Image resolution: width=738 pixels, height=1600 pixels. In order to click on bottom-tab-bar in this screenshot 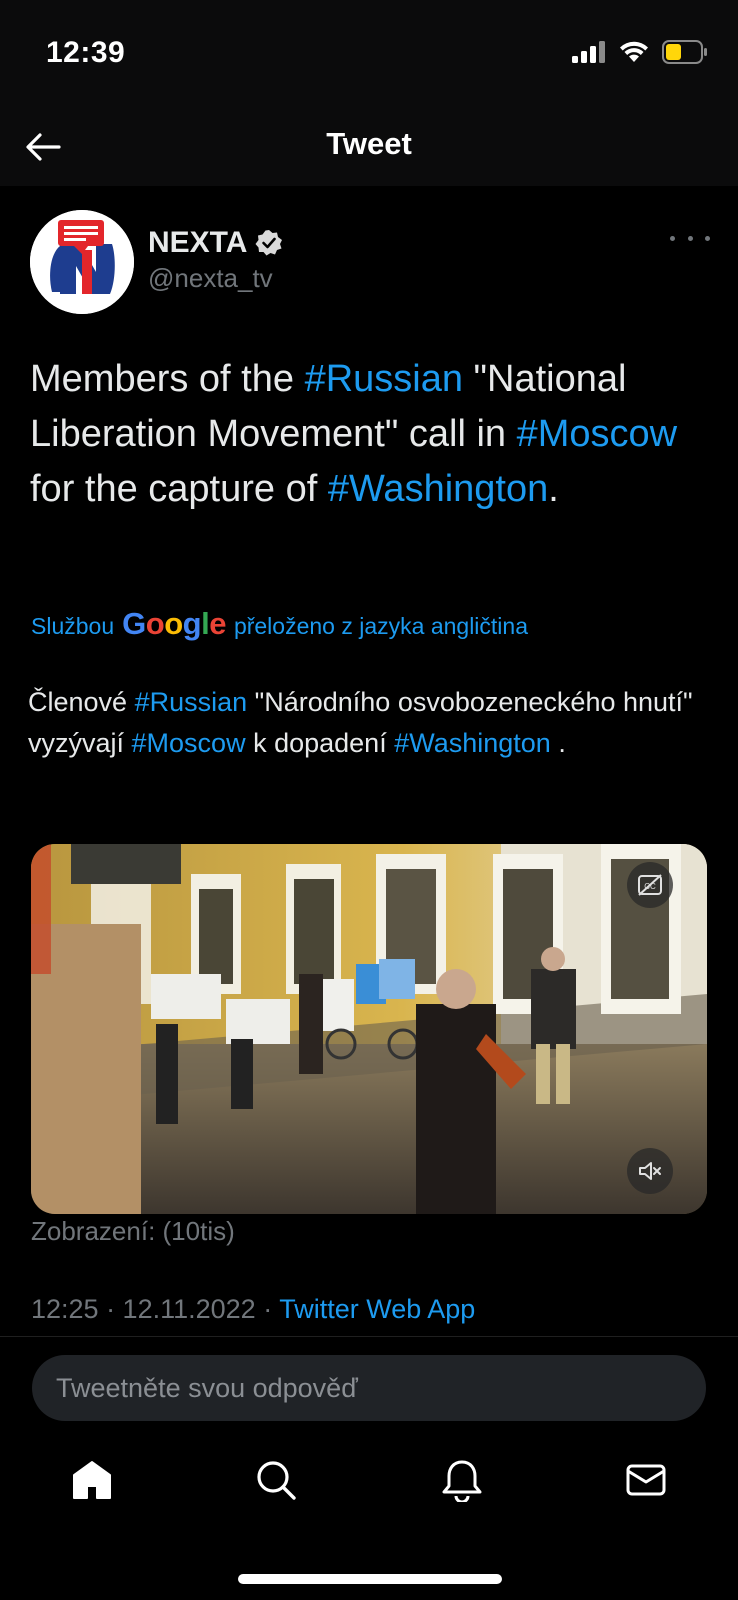, I will do `click(369, 1481)`.